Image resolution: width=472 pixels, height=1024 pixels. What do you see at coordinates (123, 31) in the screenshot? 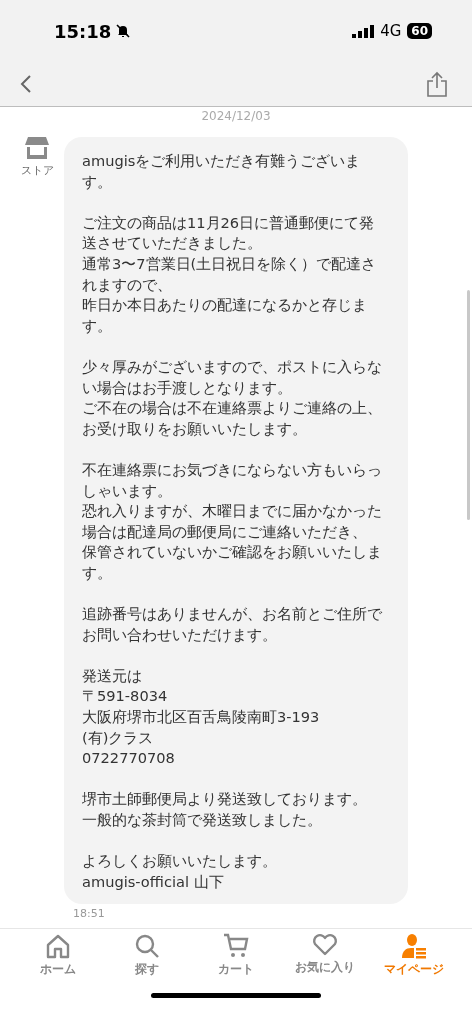
I see `bell-muted-icon` at bounding box center [123, 31].